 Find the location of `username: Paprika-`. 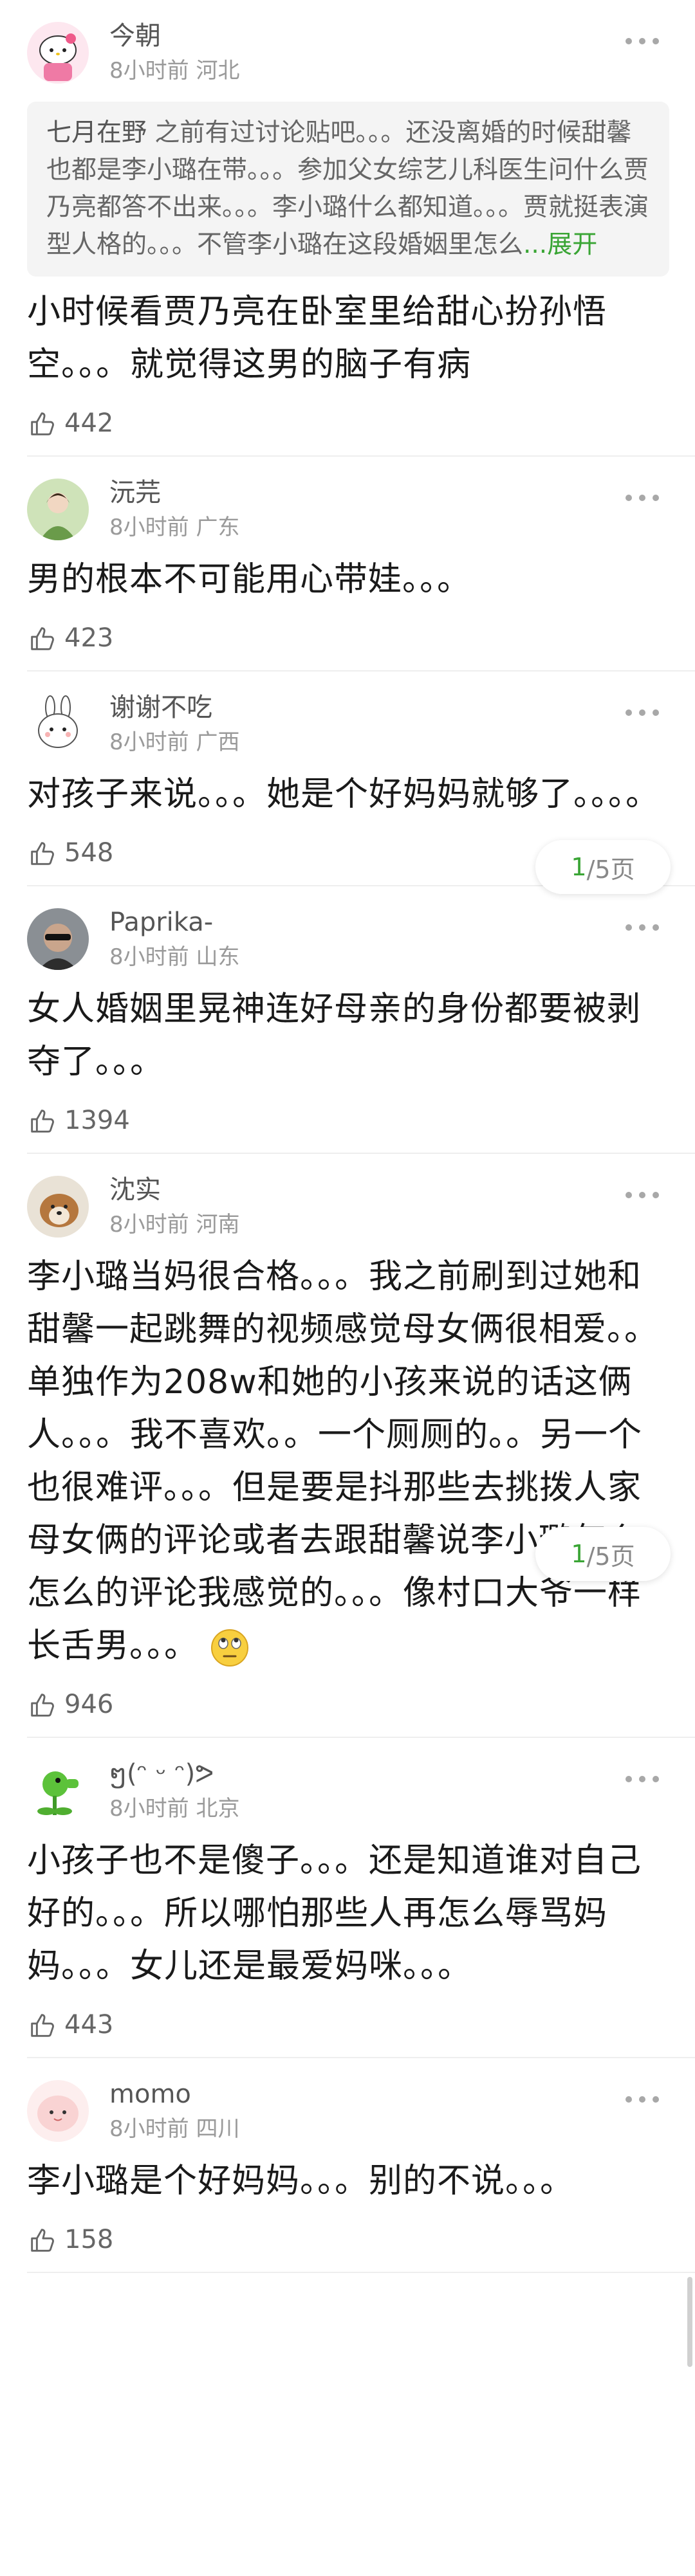

username: Paprika- is located at coordinates (161, 923).